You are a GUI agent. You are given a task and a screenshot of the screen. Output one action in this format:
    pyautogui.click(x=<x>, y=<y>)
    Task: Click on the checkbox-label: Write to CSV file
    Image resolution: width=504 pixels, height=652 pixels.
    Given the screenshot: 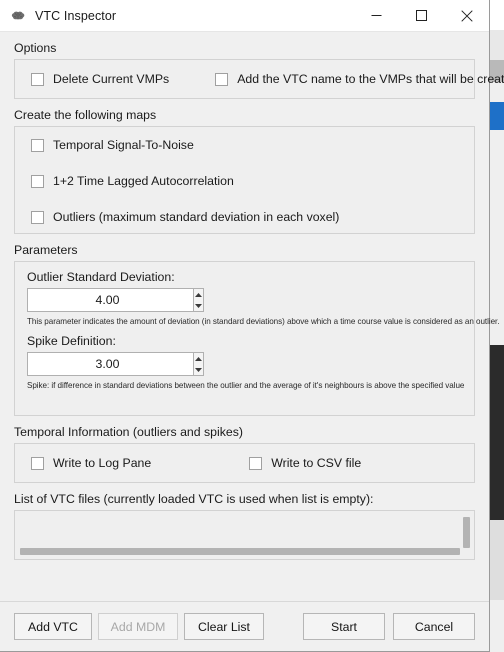 What is the action you would take?
    pyautogui.click(x=316, y=463)
    